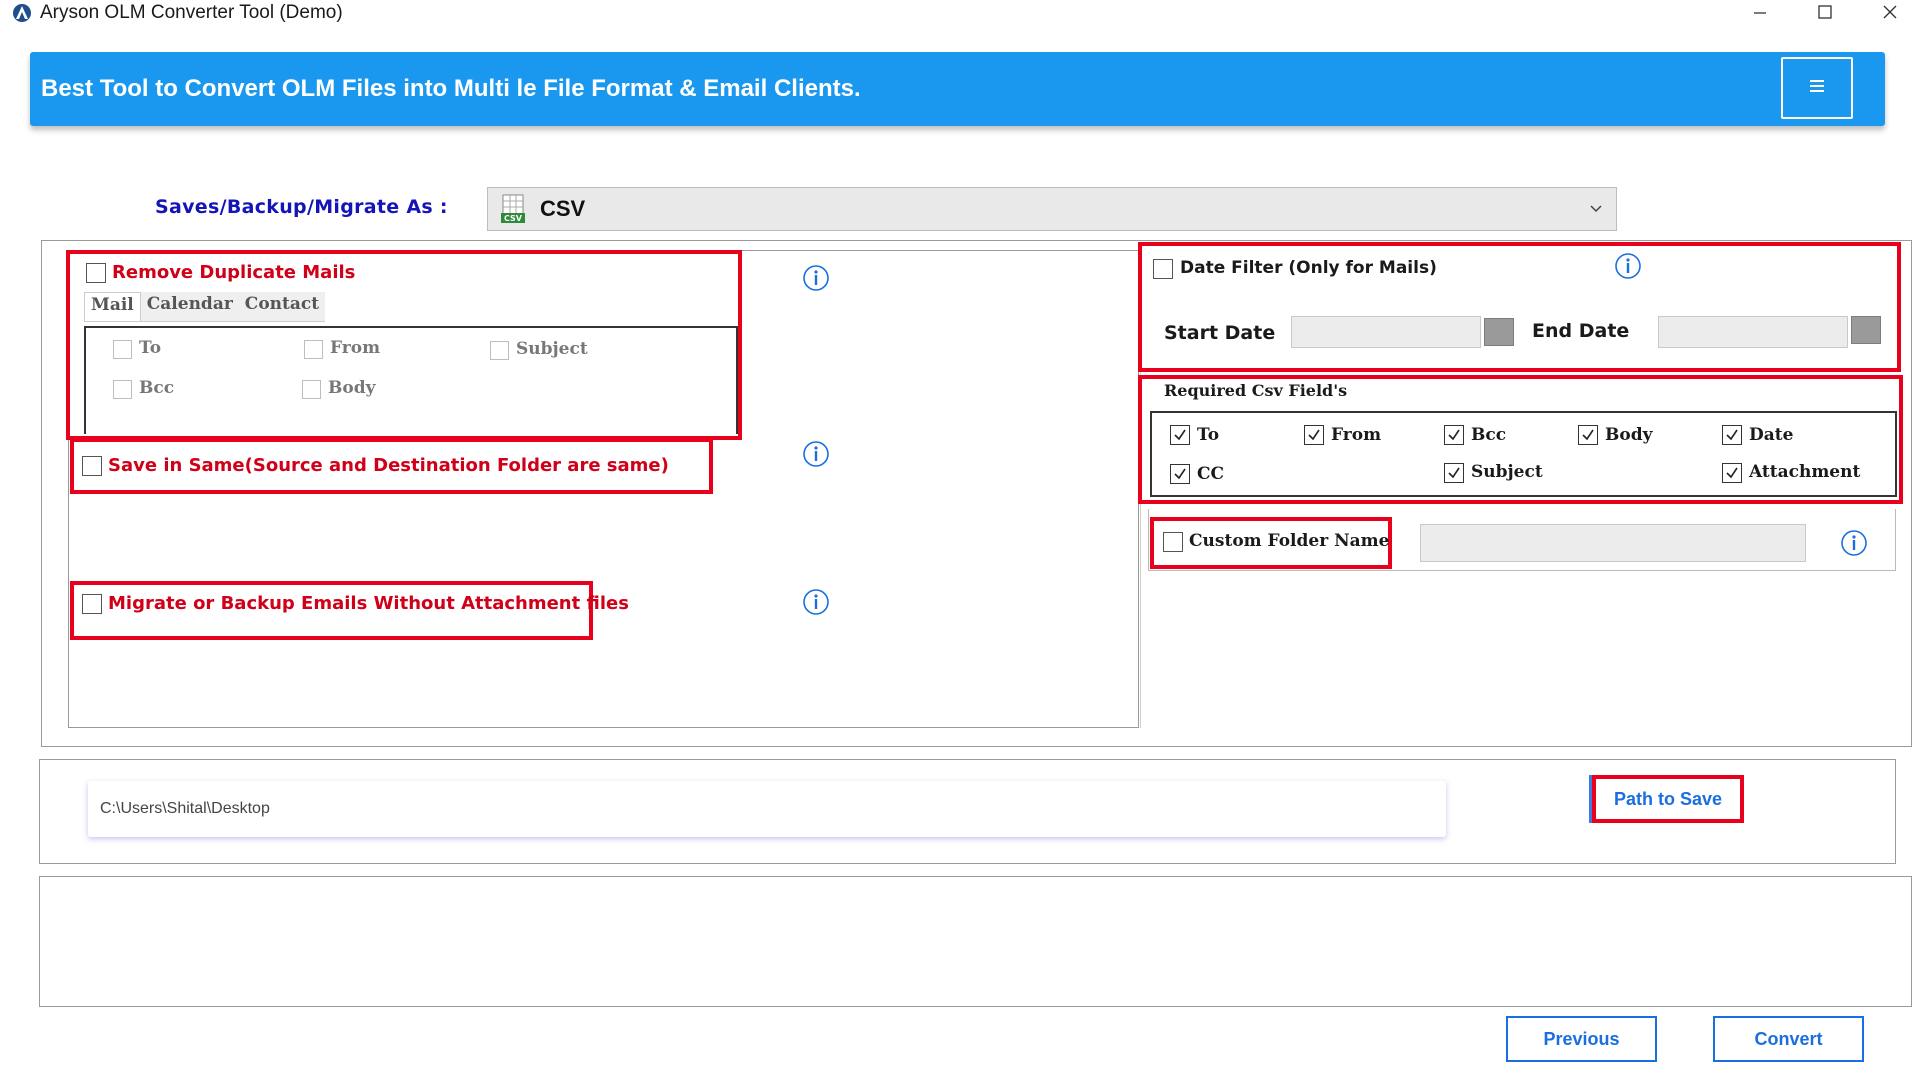 The width and height of the screenshot is (1919, 1070). Describe the element at coordinates (1180, 435) in the screenshot. I see `csv-to-checkbox` at that location.